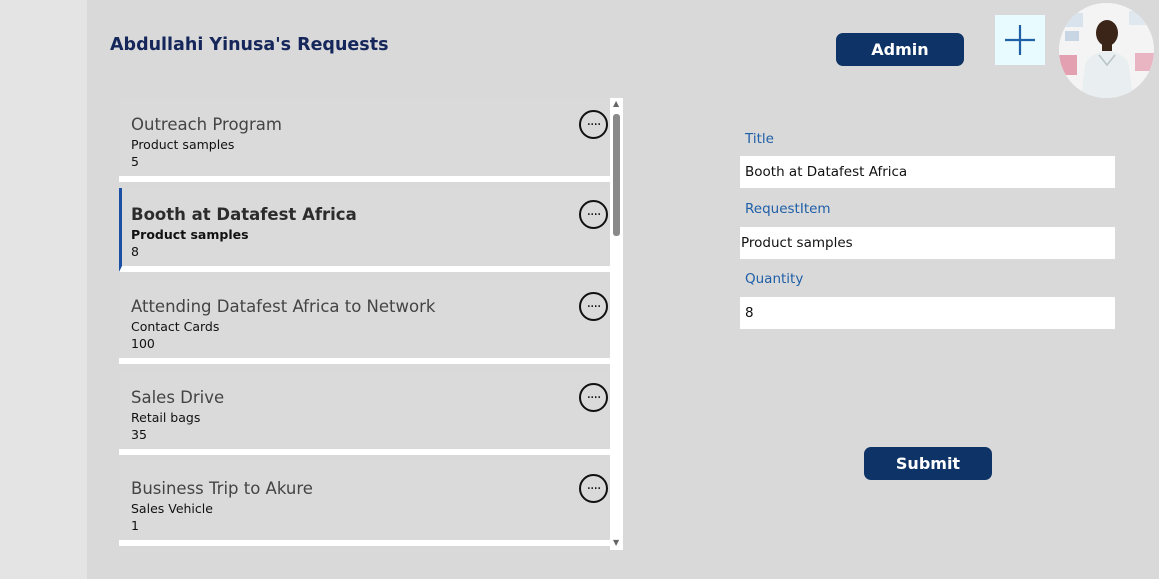  I want to click on request-item: Sales Vehicle, so click(172, 508).